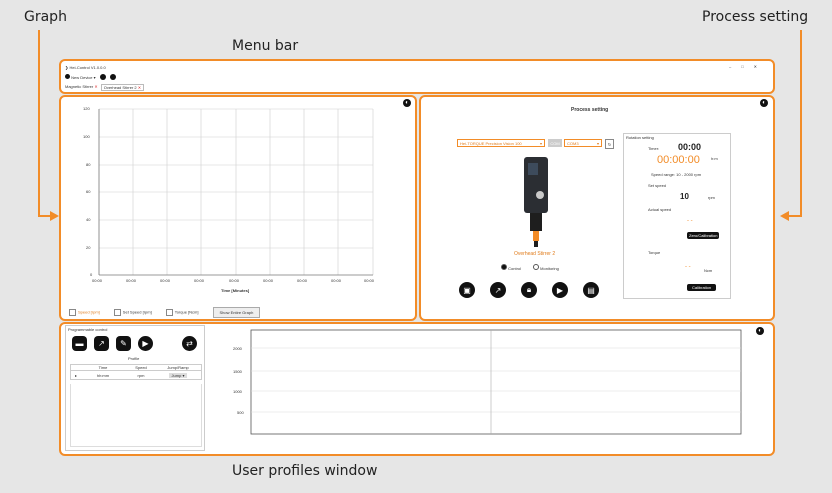  I want to click on legend-set-speed-checkbox: Set Speed [rpm], so click(132, 312).